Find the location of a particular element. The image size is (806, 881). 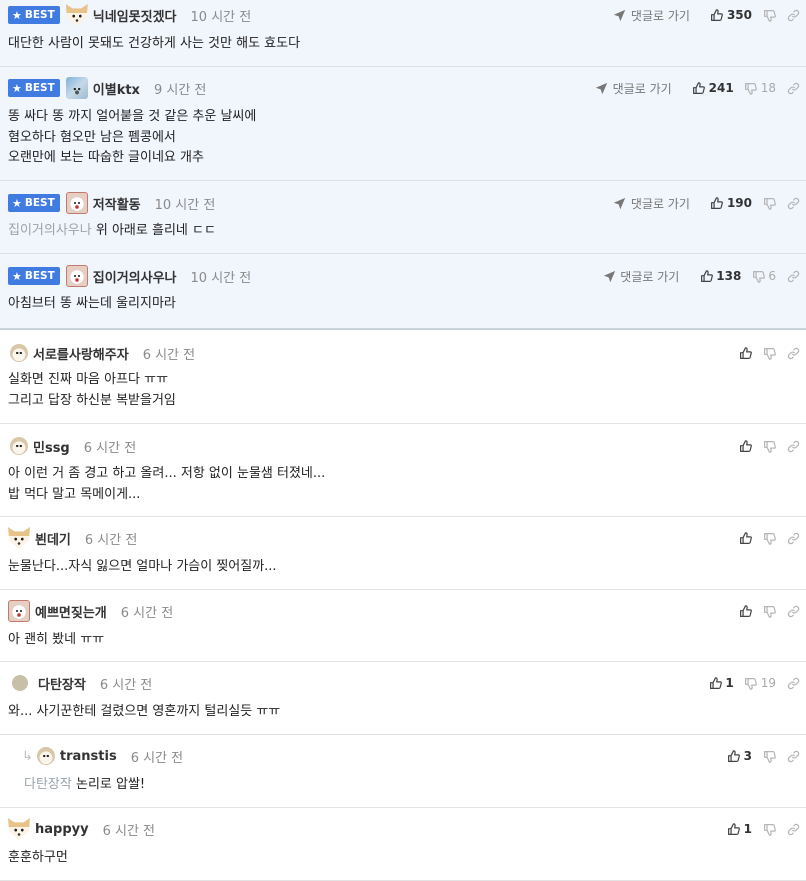

like-count: 241 is located at coordinates (721, 88).